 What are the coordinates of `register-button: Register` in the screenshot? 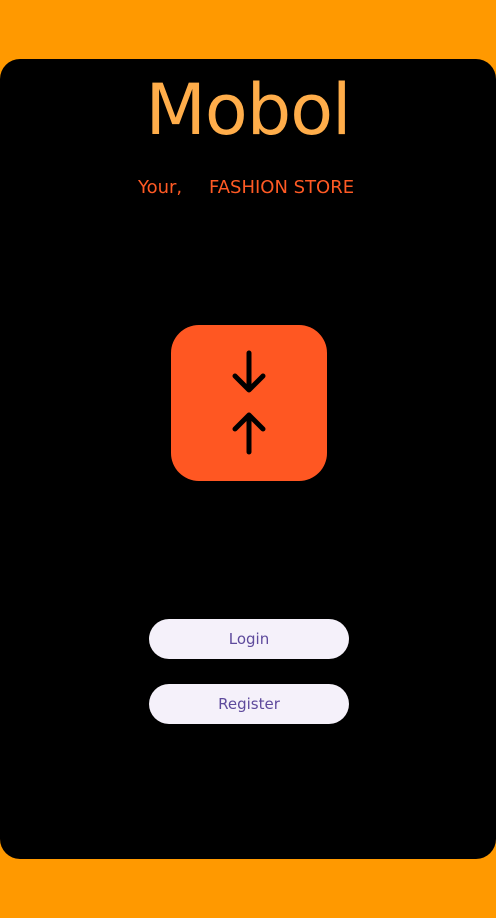 It's located at (249, 704).